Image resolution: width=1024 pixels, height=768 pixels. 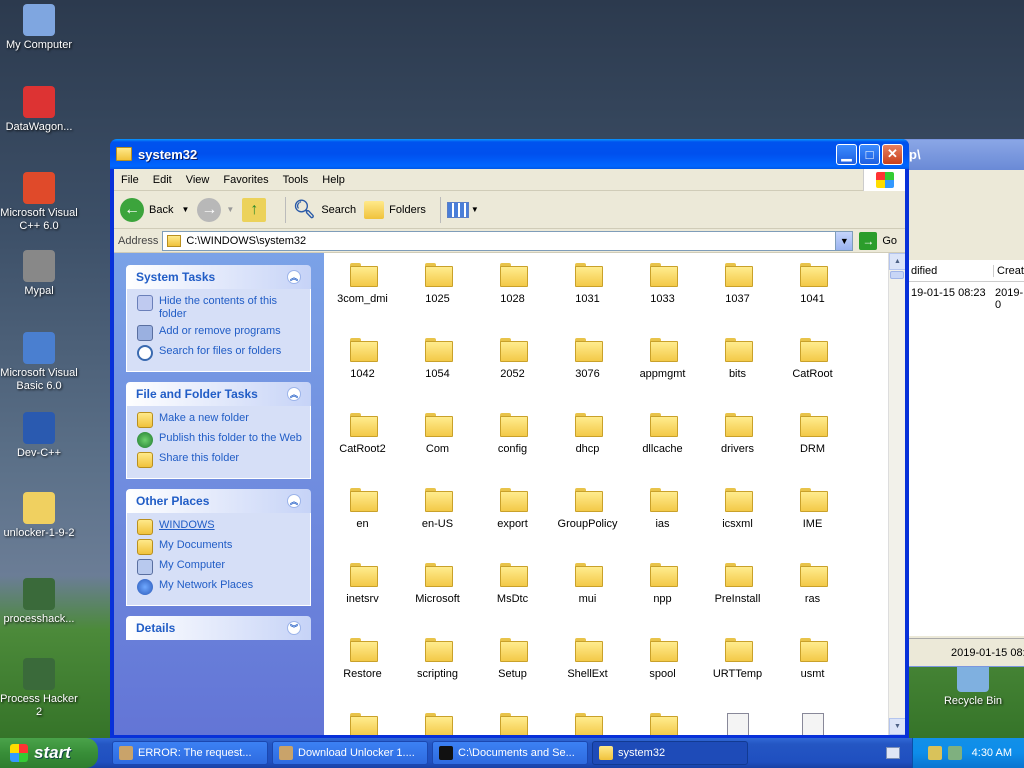 I want to click on menu-file: File, so click(x=130, y=180).